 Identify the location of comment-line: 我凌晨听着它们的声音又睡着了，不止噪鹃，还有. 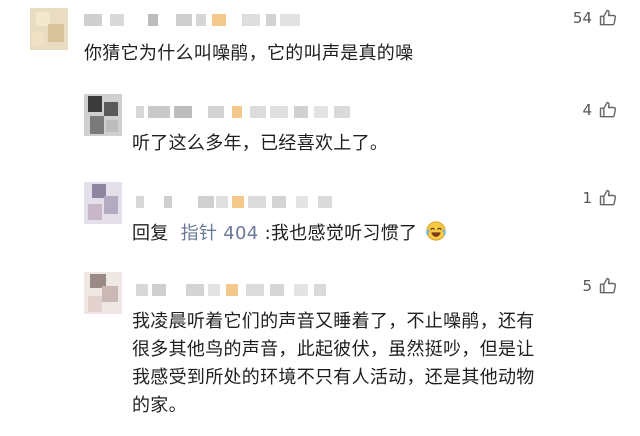
(333, 321).